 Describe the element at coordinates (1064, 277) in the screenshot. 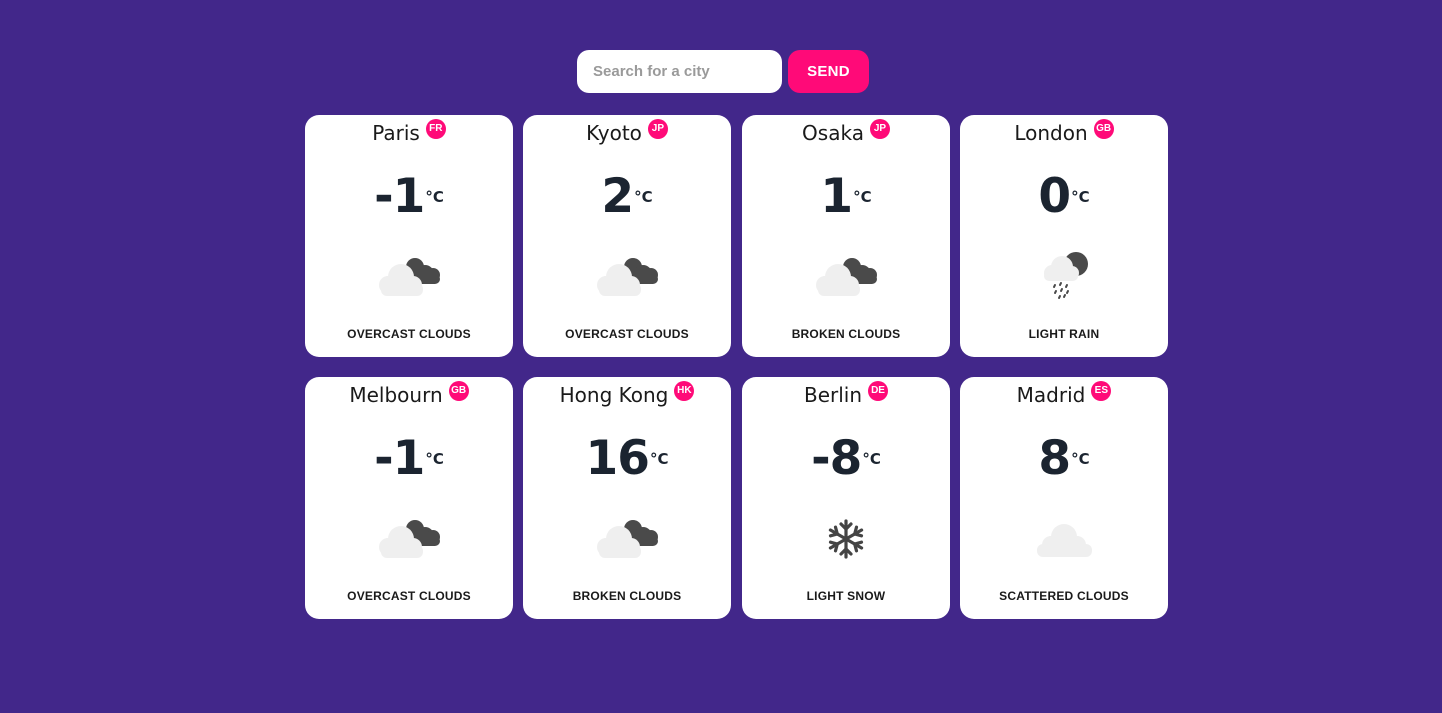

I see `rain-icon` at that location.